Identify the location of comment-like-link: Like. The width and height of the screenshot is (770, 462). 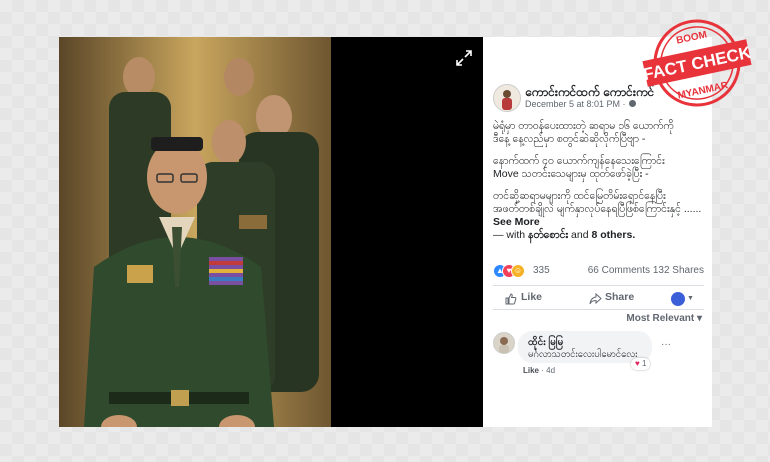
(531, 370).